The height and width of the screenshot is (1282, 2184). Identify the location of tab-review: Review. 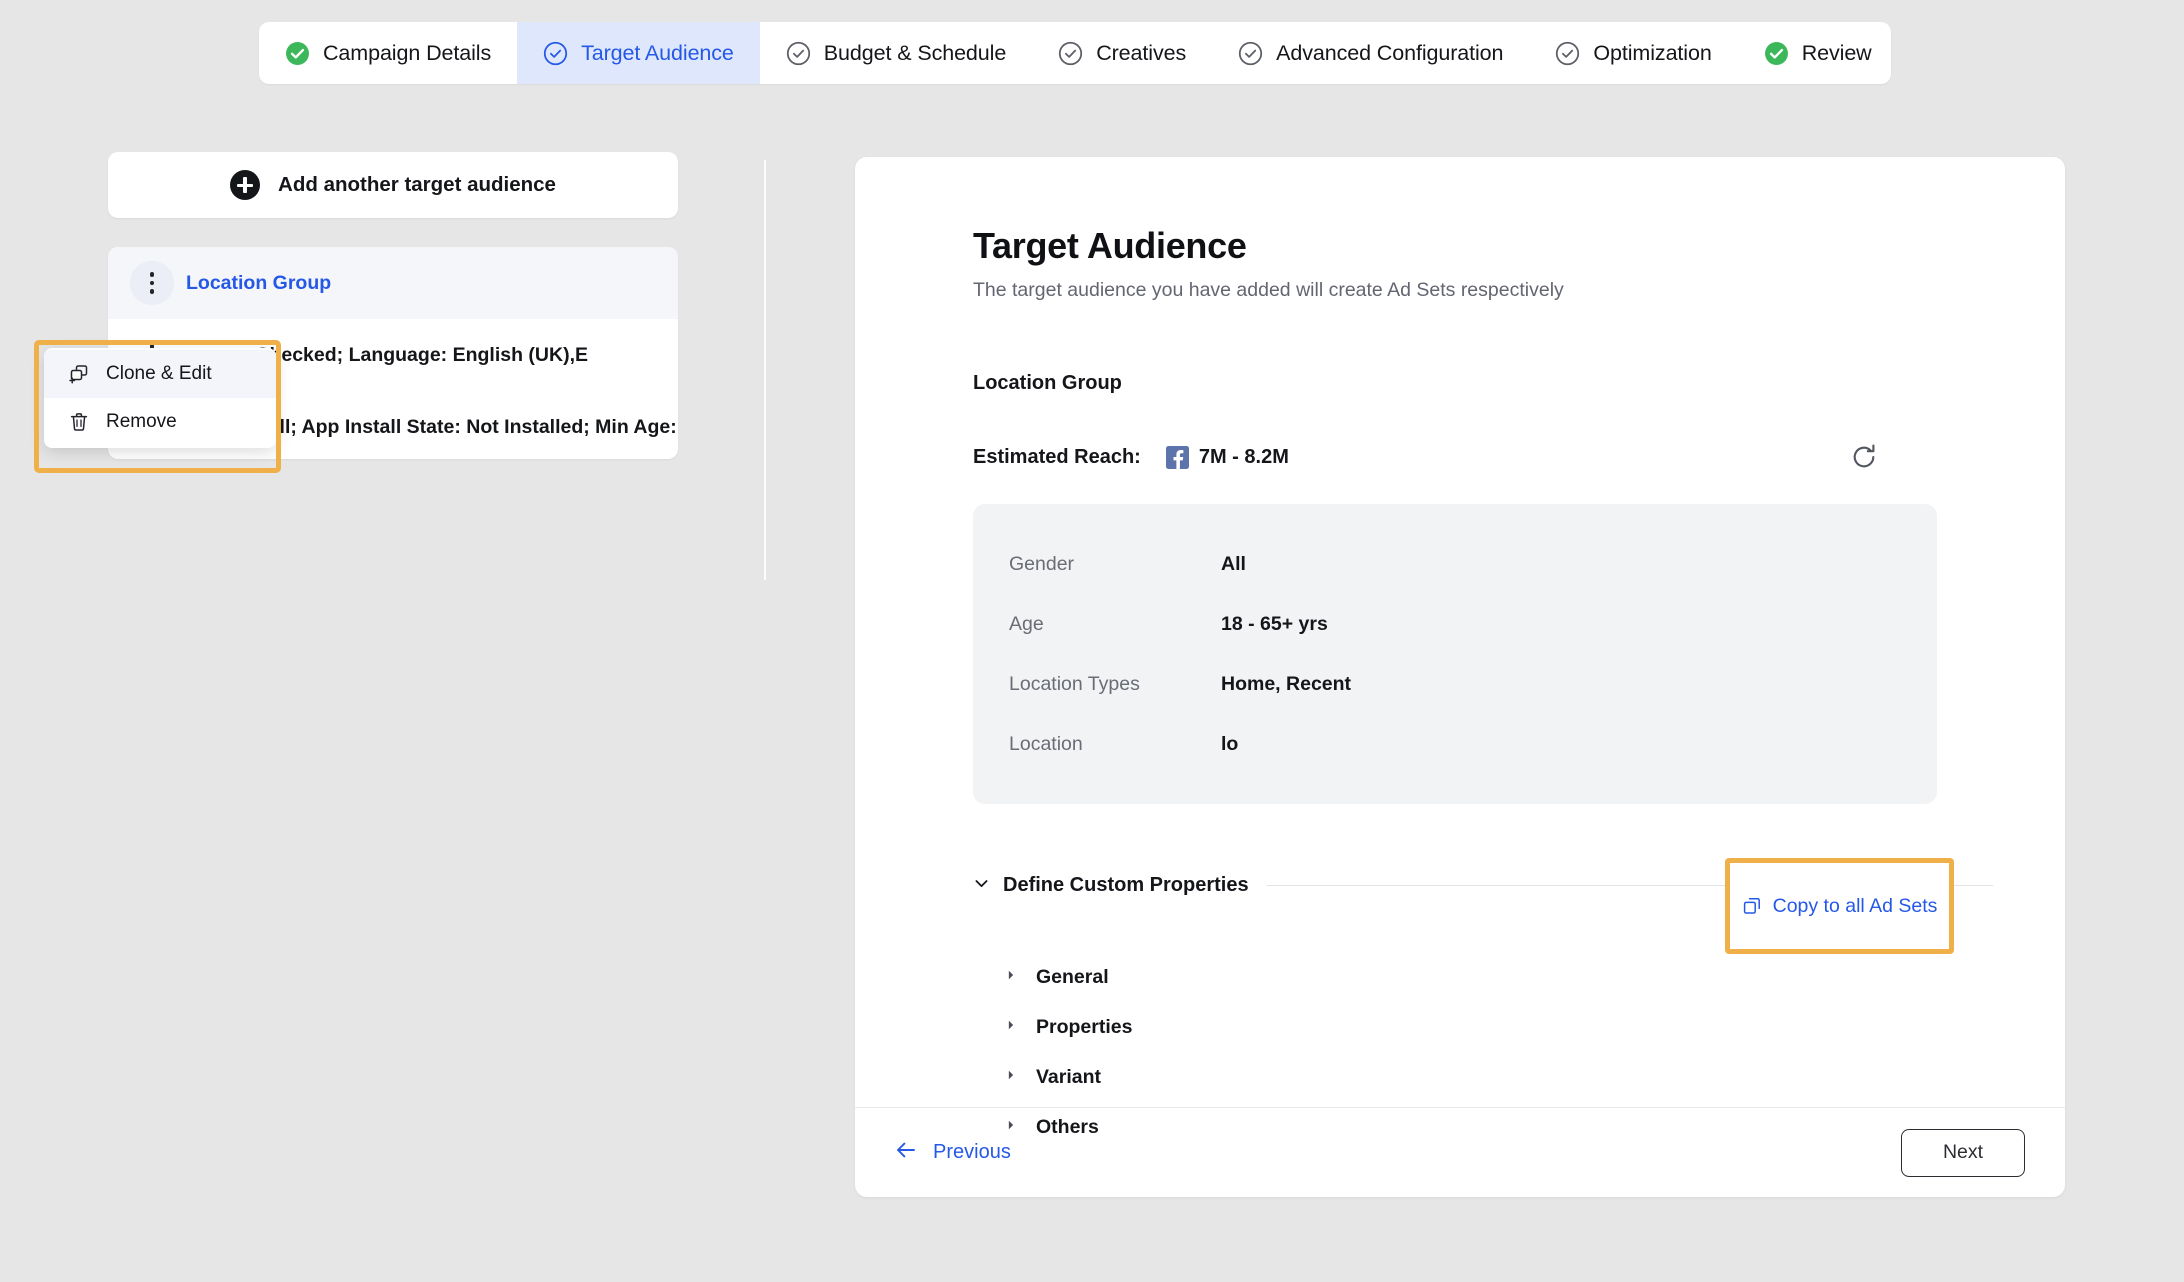
(1814, 53).